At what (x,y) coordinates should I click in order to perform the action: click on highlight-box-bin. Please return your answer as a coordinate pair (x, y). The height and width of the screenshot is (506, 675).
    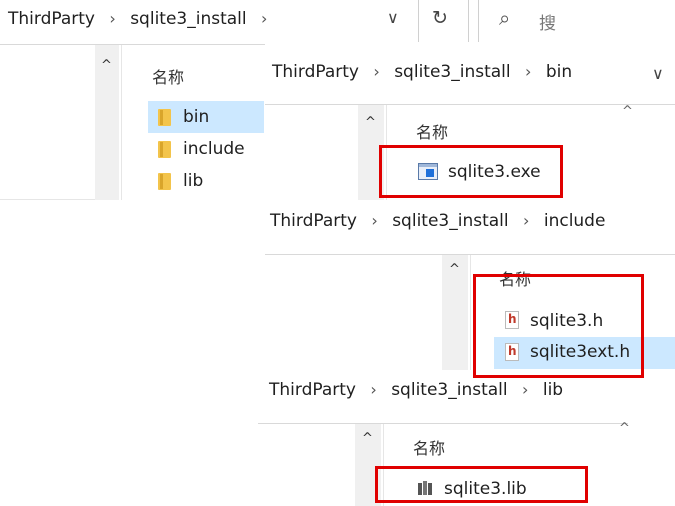
    Looking at the image, I should click on (471, 171).